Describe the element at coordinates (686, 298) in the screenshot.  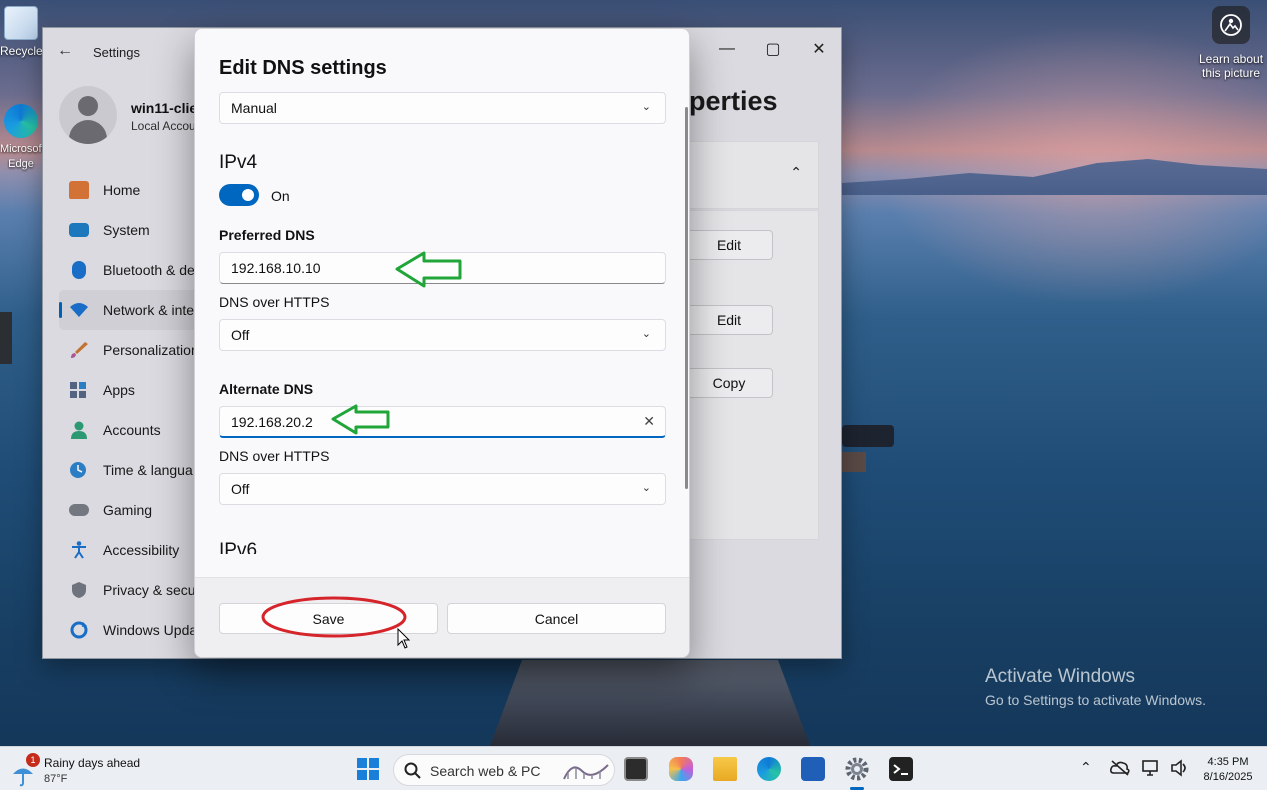
I see `dialog-scrollbar` at that location.